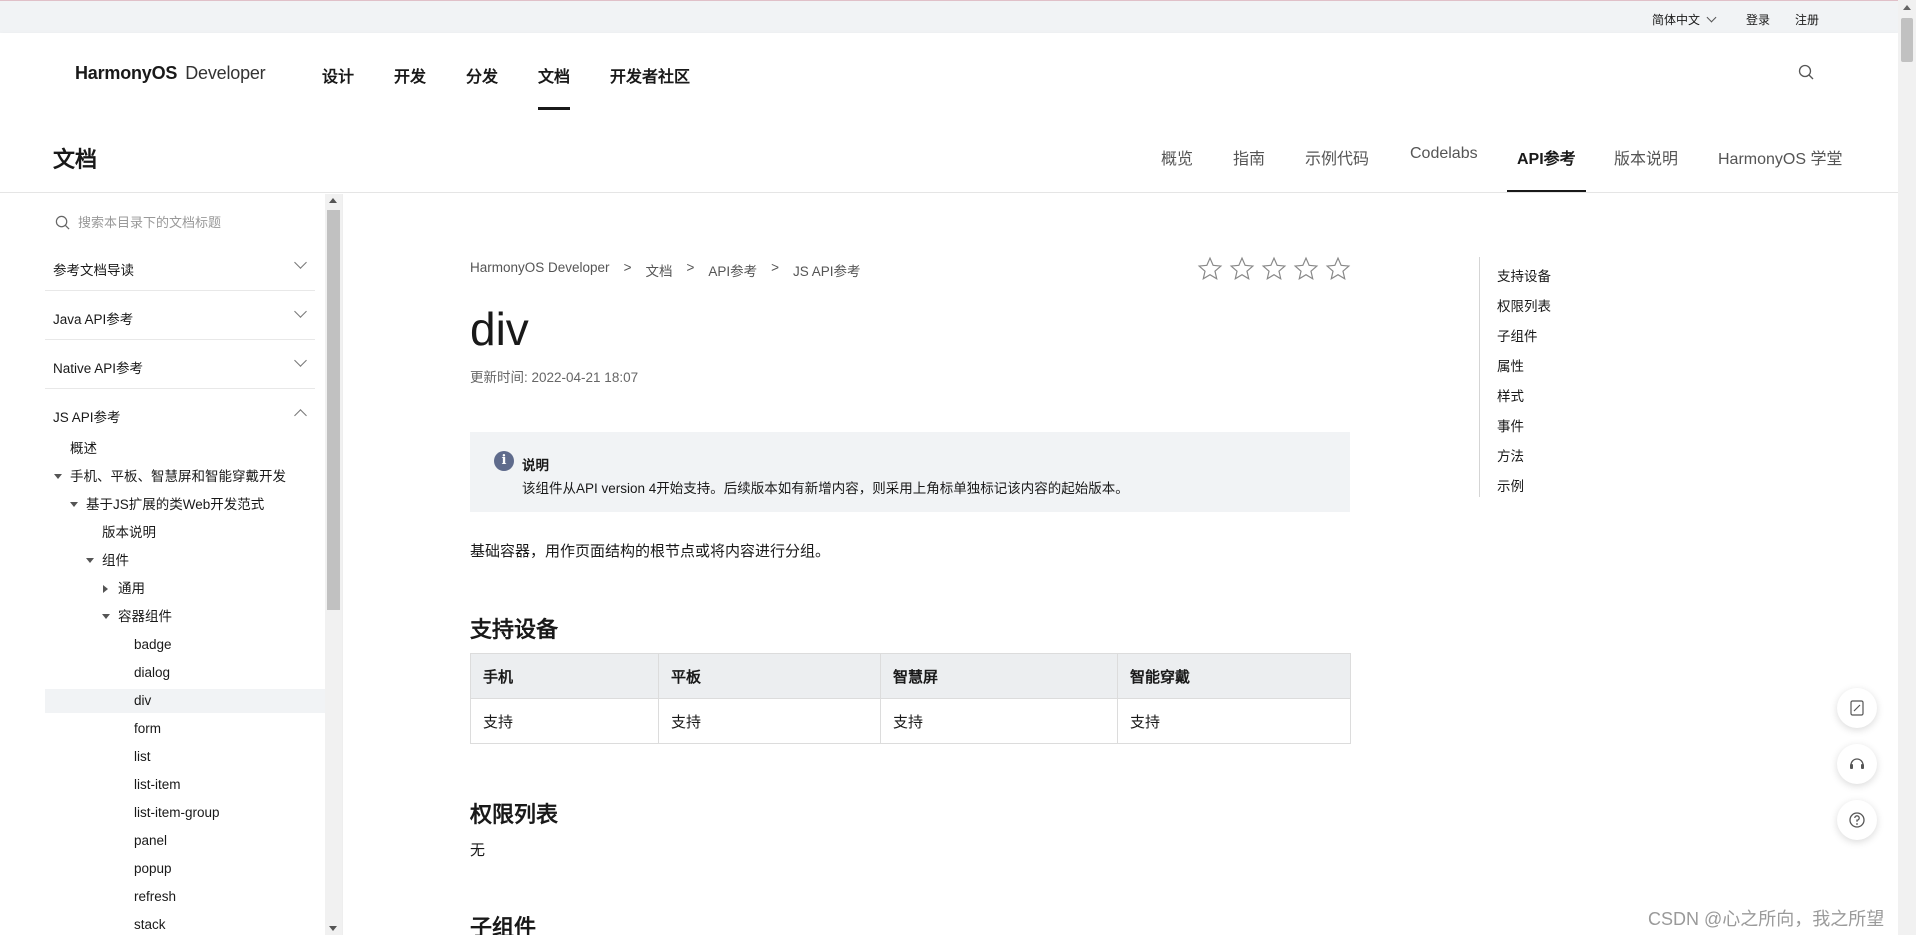  What do you see at coordinates (732, 270) in the screenshot?
I see `breadcrumb-item: API参考` at bounding box center [732, 270].